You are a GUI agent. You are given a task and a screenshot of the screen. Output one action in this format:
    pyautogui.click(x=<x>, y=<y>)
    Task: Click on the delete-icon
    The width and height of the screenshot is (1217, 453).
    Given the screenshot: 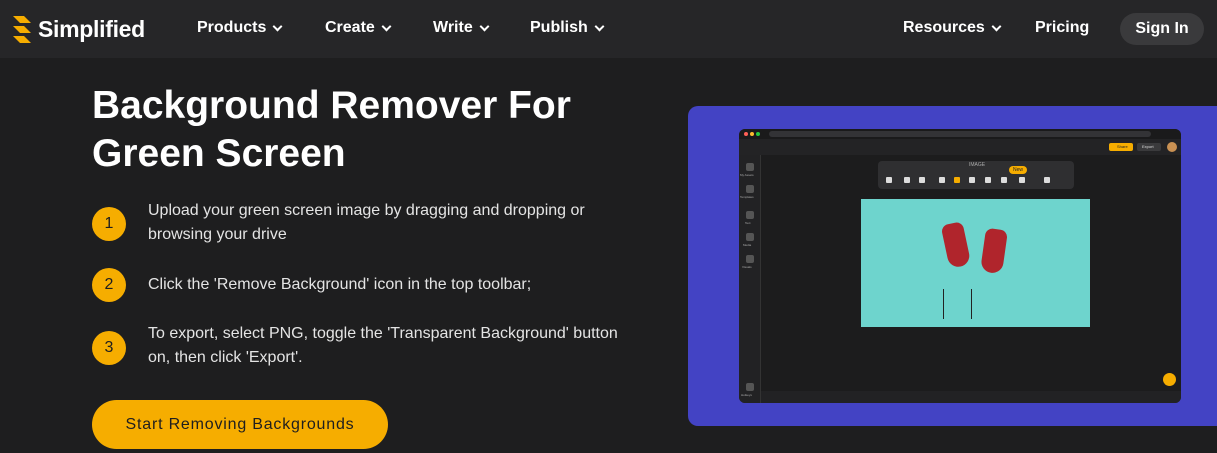 What is the action you would take?
    pyautogui.click(x=907, y=180)
    